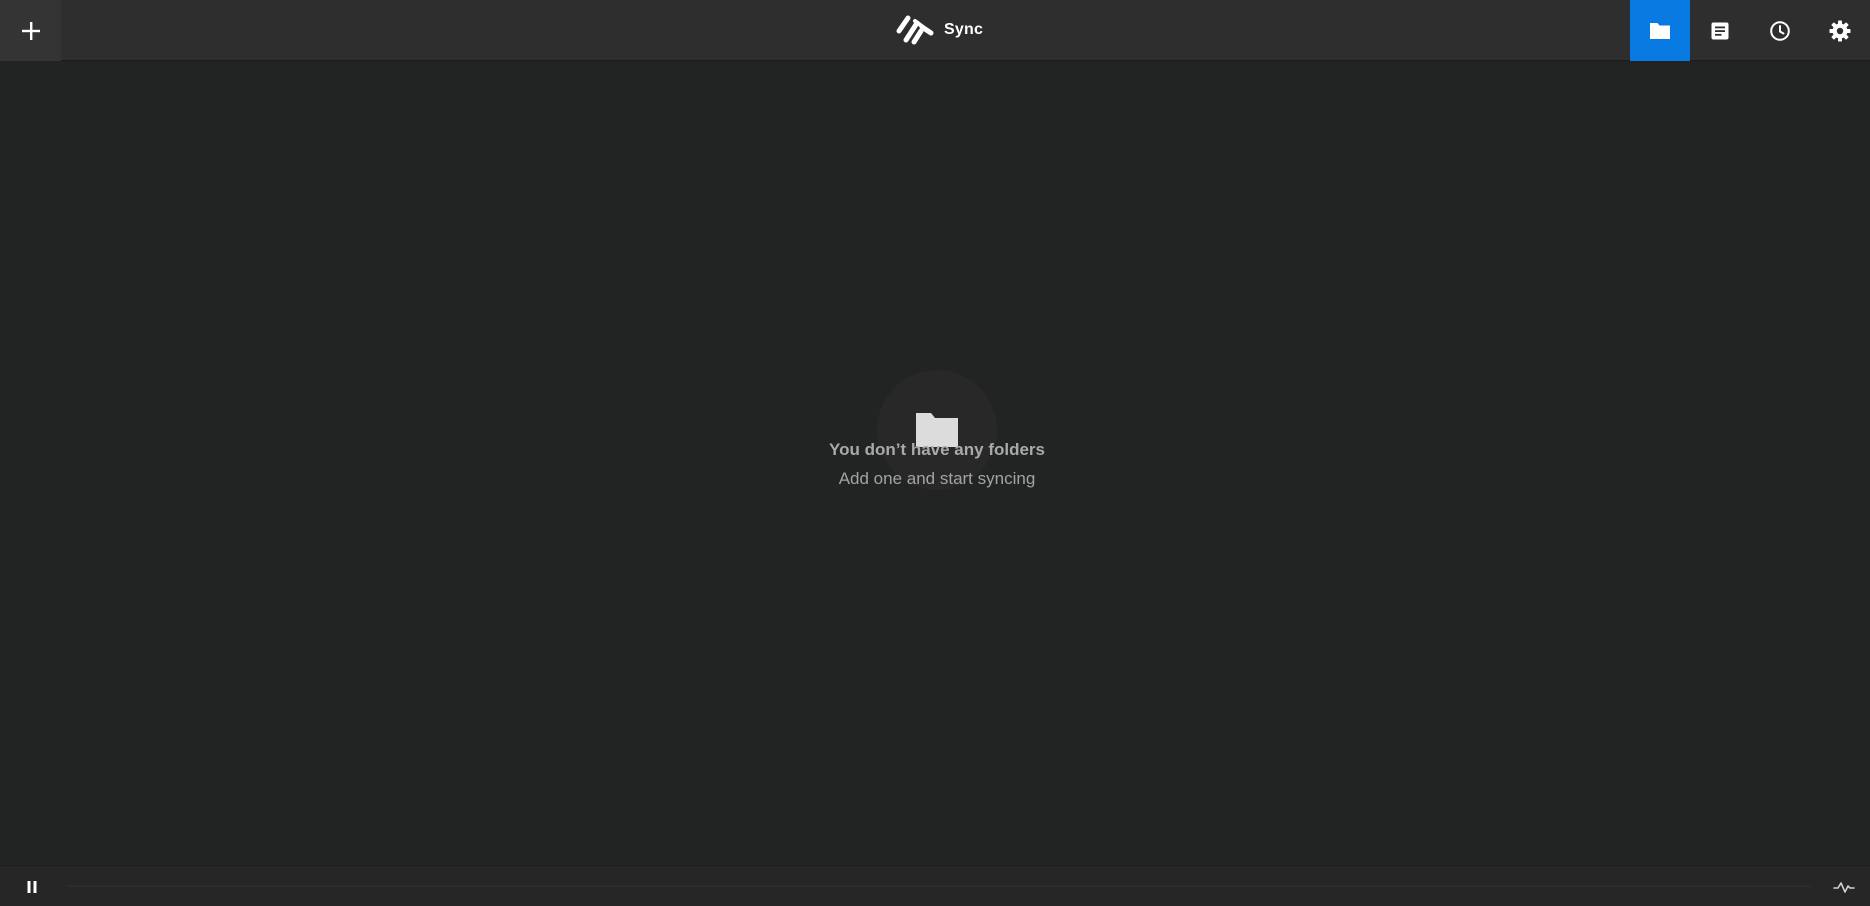 This screenshot has height=906, width=1870. I want to click on activity-pulse-icon, so click(1844, 887).